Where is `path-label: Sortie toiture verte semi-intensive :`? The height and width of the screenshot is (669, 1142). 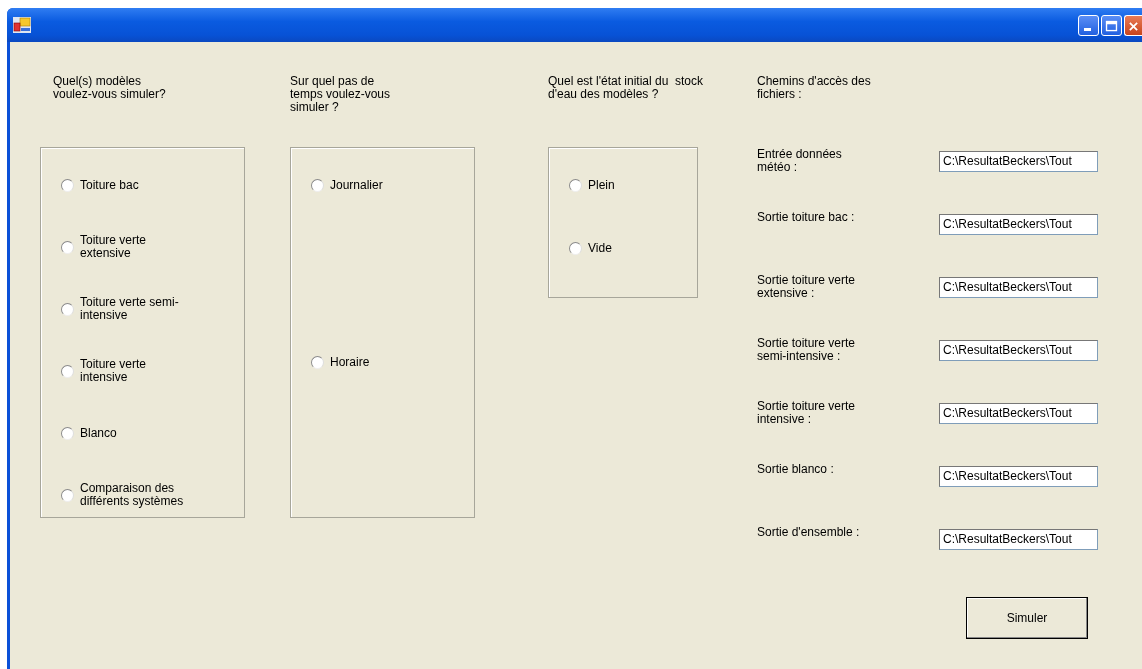
path-label: Sortie toiture verte semi-intensive : is located at coordinates (807, 349).